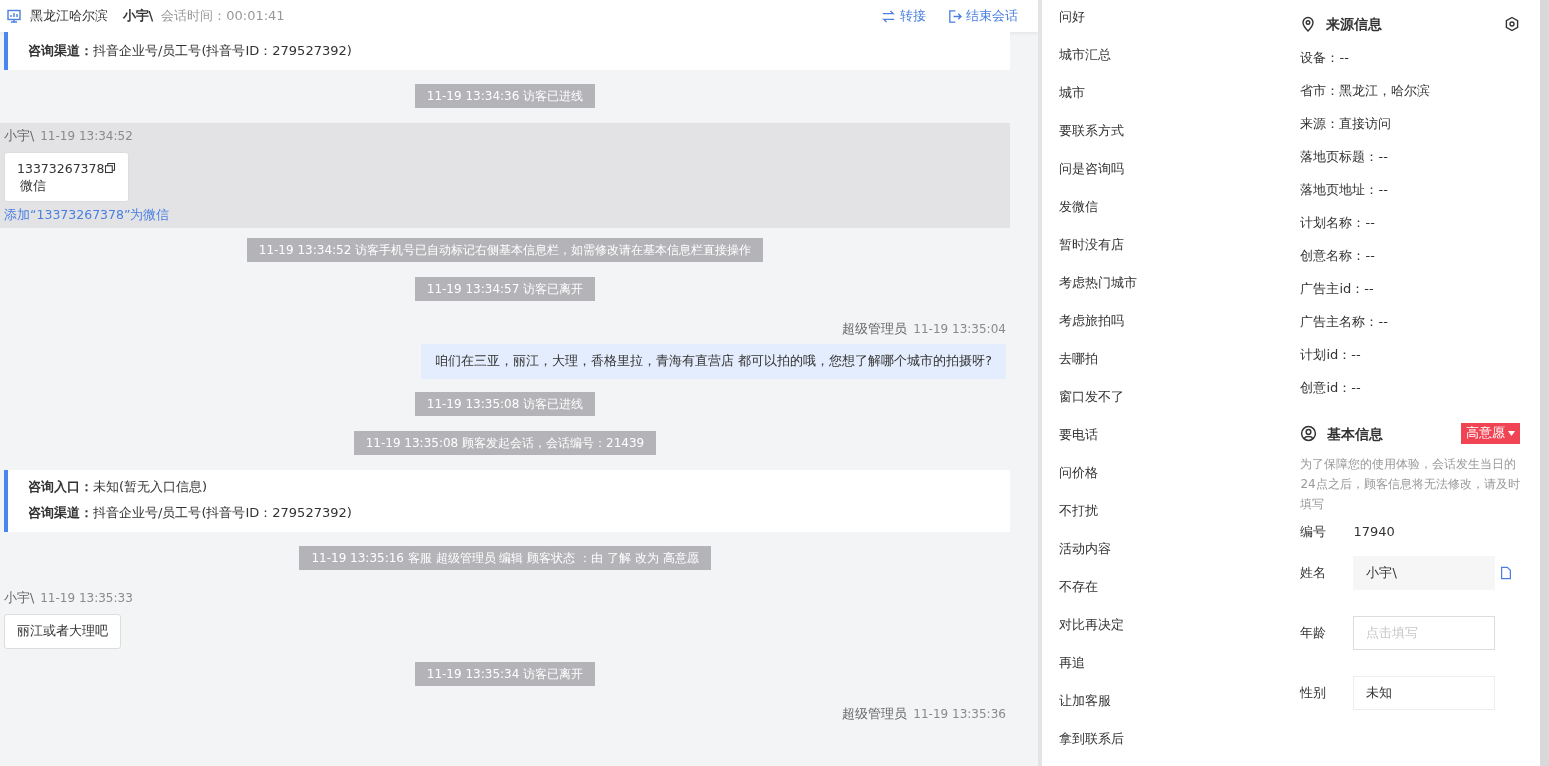 The width and height of the screenshot is (1549, 766). What do you see at coordinates (1091, 325) in the screenshot?
I see `quick-phrase: 考虑旅拍吗` at bounding box center [1091, 325].